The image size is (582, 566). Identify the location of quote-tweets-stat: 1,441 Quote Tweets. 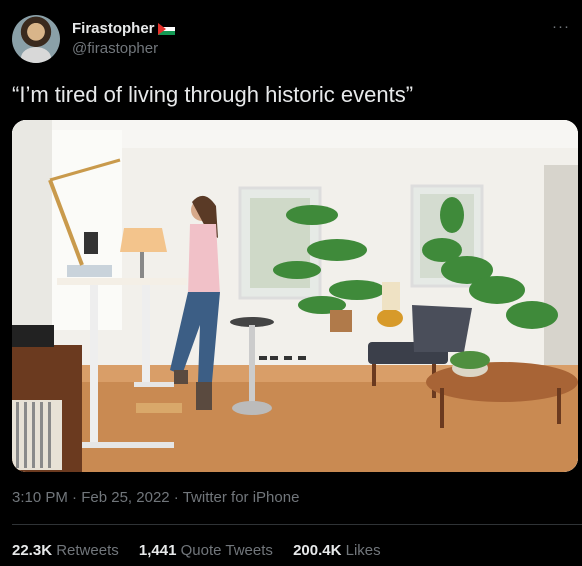
(206, 550).